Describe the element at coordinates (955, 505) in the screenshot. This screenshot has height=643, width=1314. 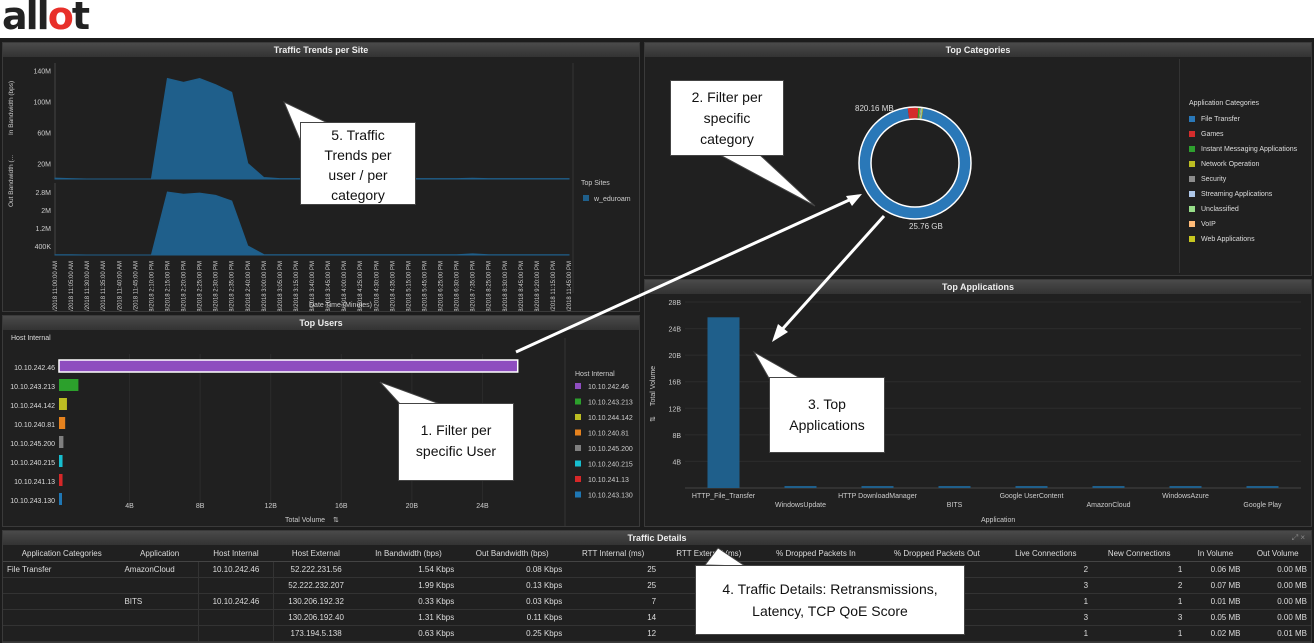
I see `x-tick-label: BITS` at that location.